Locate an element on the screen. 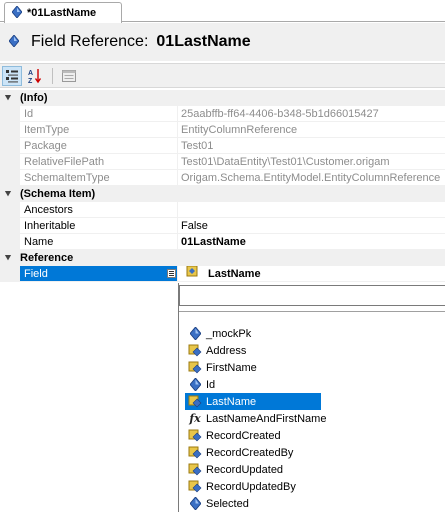 Image resolution: width=445 pixels, height=512 pixels. dropdown-item: FirstName is located at coordinates (253, 367).